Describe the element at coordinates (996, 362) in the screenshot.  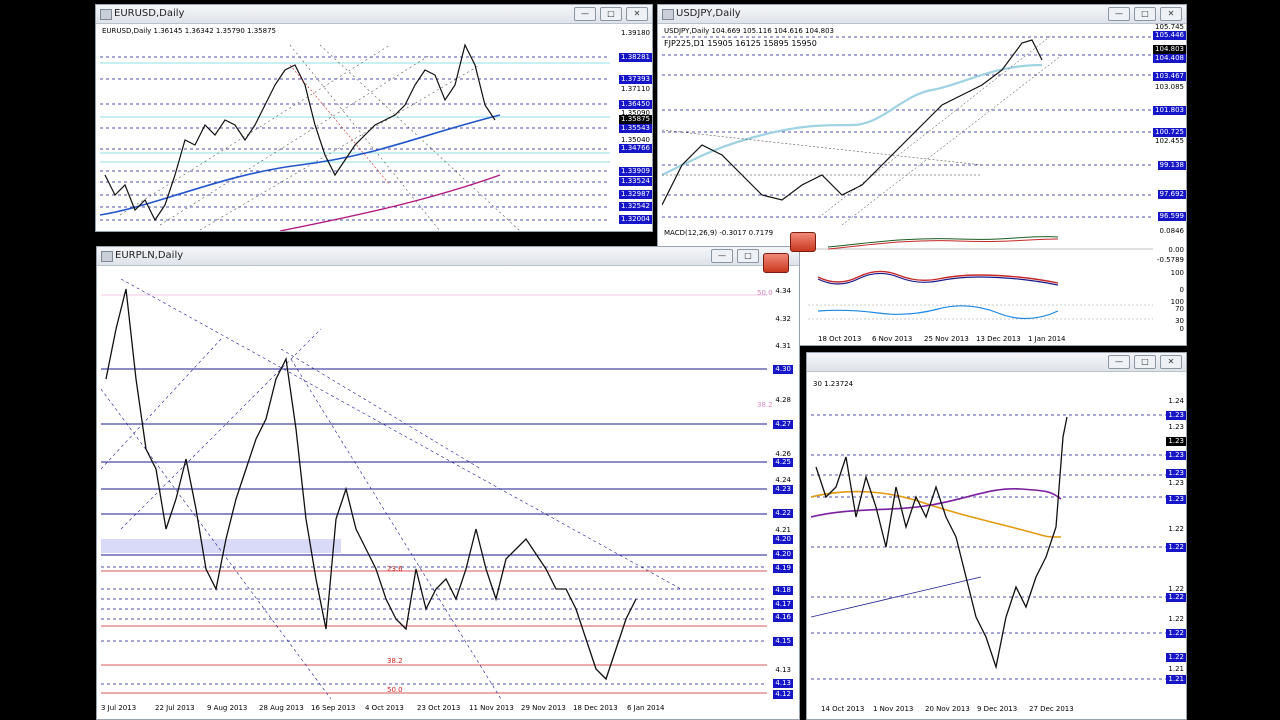
I see `fourth-titlebar: — □ ✕` at that location.